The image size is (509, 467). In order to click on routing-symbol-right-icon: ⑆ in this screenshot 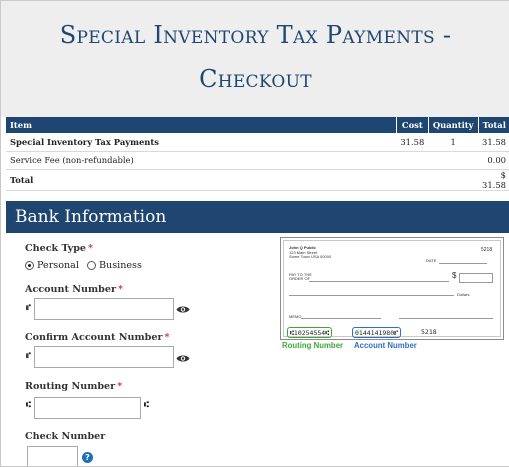, I will do `click(146, 404)`.